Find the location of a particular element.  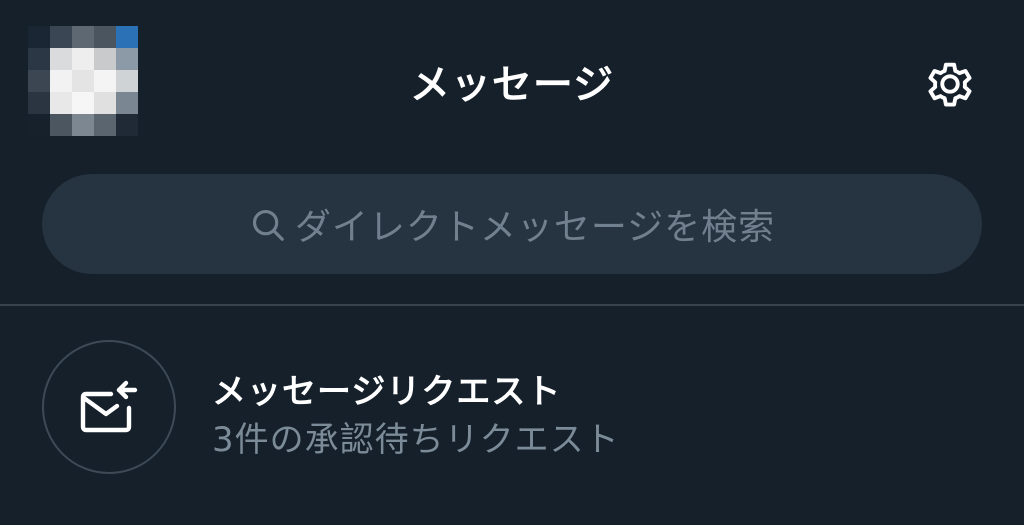

mail-incoming-icon is located at coordinates (109, 406).